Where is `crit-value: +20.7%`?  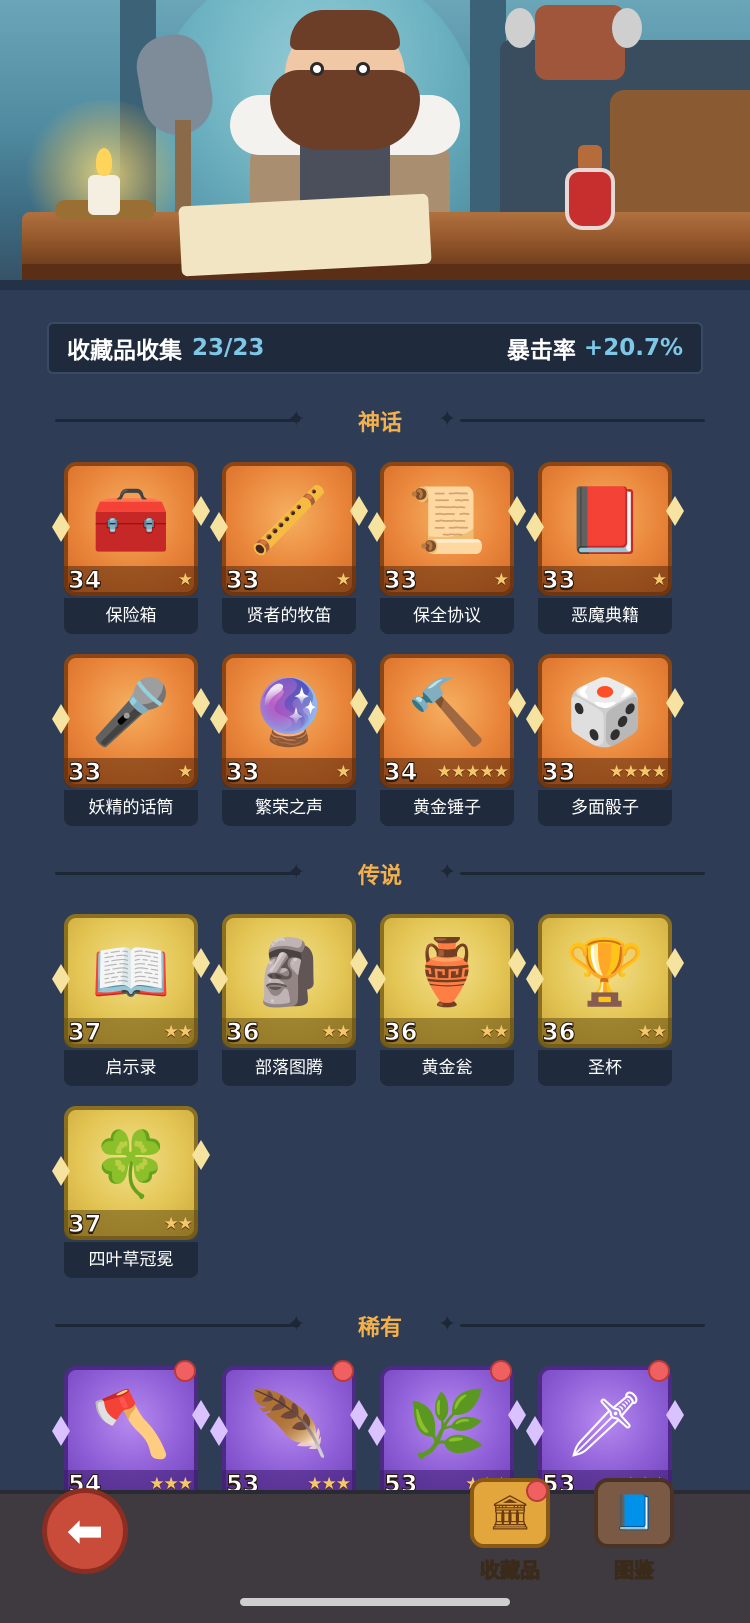
crit-value: +20.7% is located at coordinates (633, 348).